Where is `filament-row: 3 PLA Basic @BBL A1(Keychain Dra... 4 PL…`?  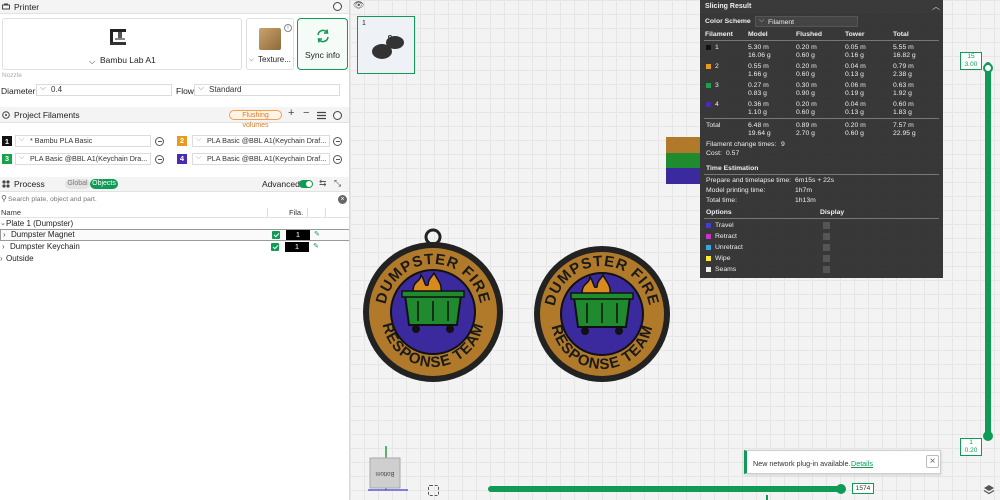 filament-row: 3 PLA Basic @BBL A1(Keychain Dra... 4 PL… is located at coordinates (174, 159).